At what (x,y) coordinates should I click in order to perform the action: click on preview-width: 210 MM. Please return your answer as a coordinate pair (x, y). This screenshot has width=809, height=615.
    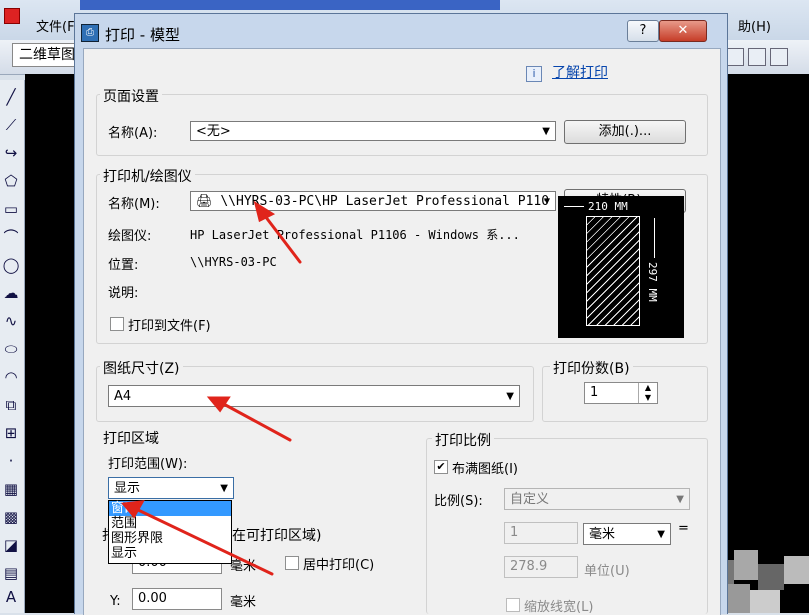
    Looking at the image, I should click on (608, 206).